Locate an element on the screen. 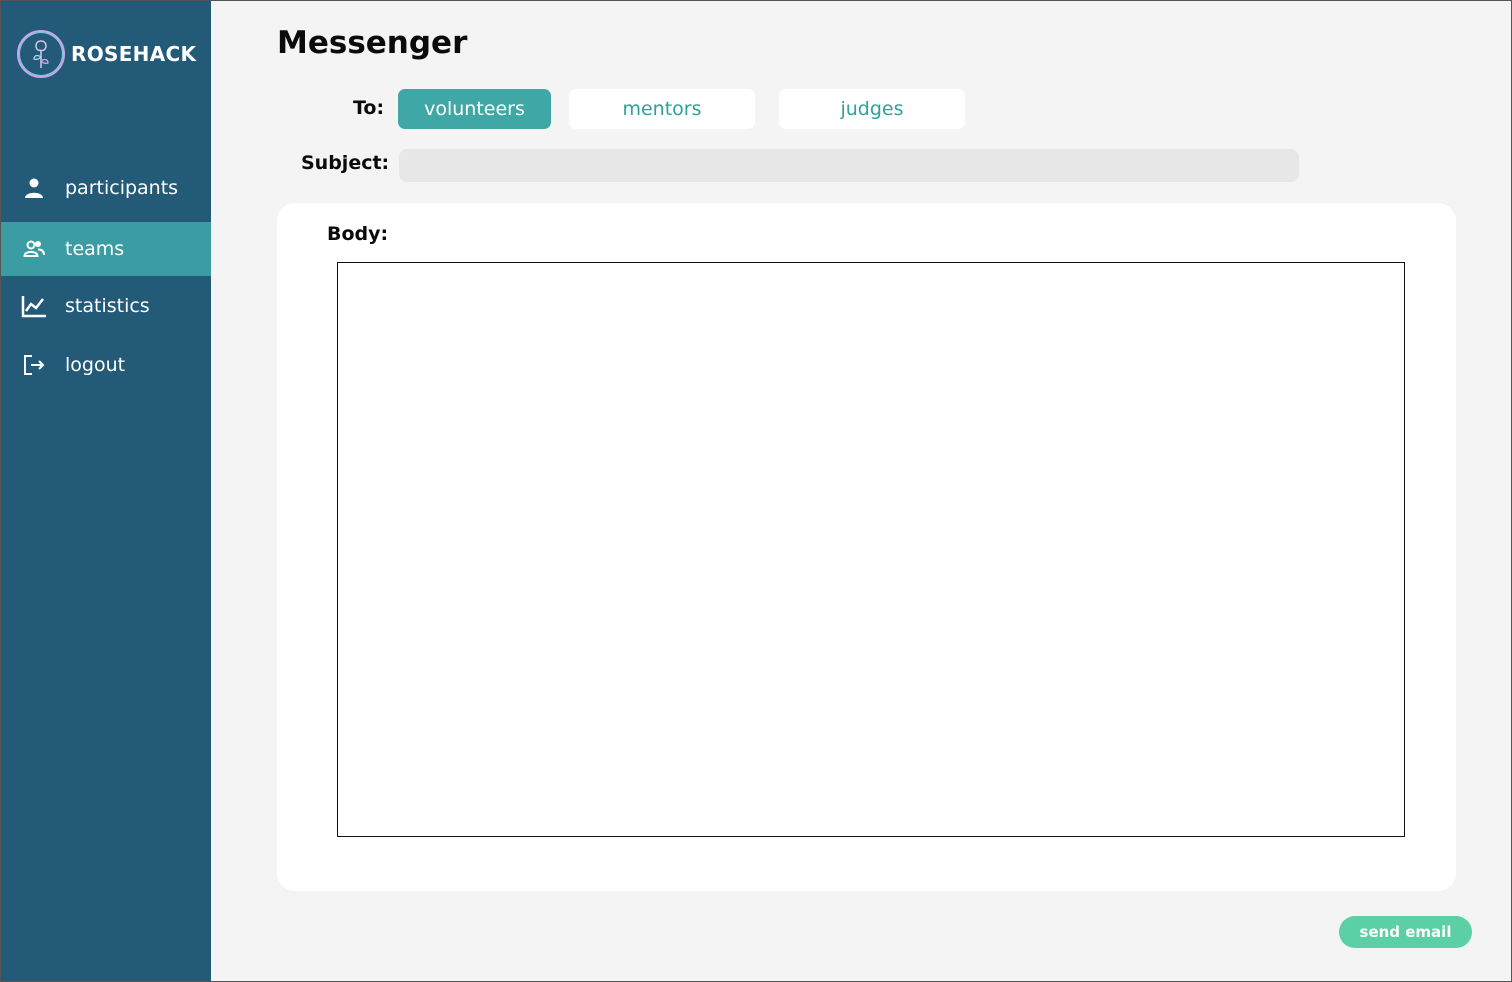 This screenshot has width=1512, height=982. subject-input is located at coordinates (849, 165).